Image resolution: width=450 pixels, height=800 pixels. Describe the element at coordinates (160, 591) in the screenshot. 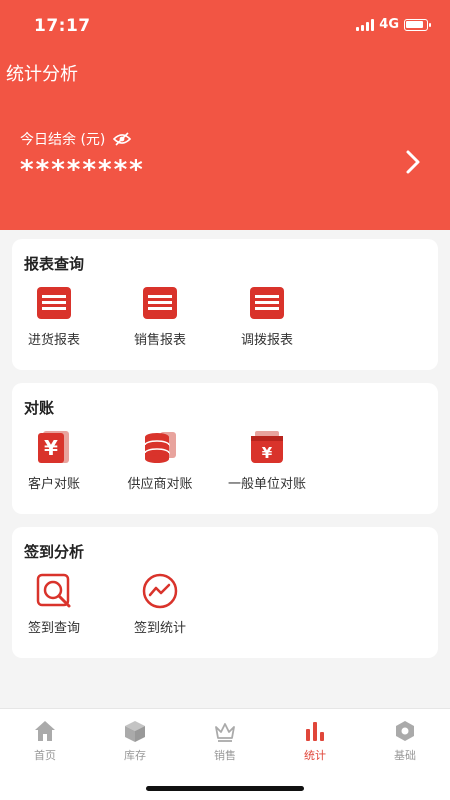

I see `trend-chart-icon` at that location.